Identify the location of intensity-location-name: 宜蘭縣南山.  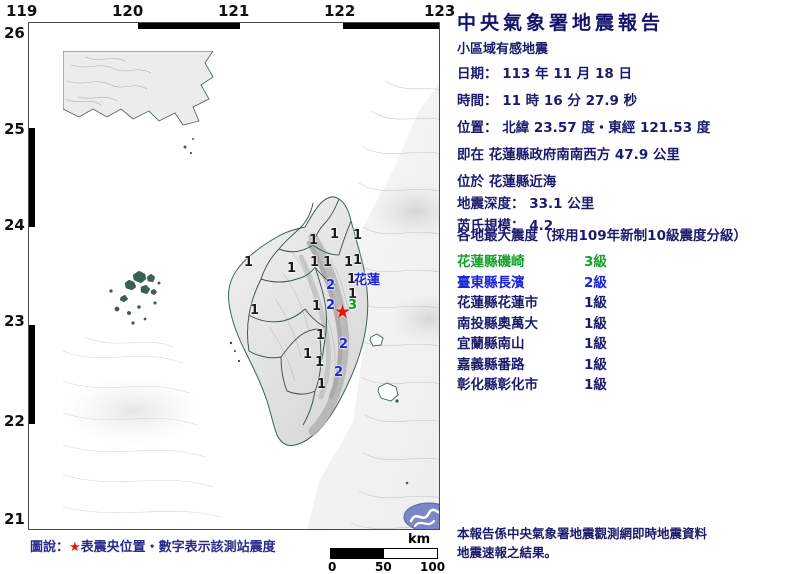
(491, 344).